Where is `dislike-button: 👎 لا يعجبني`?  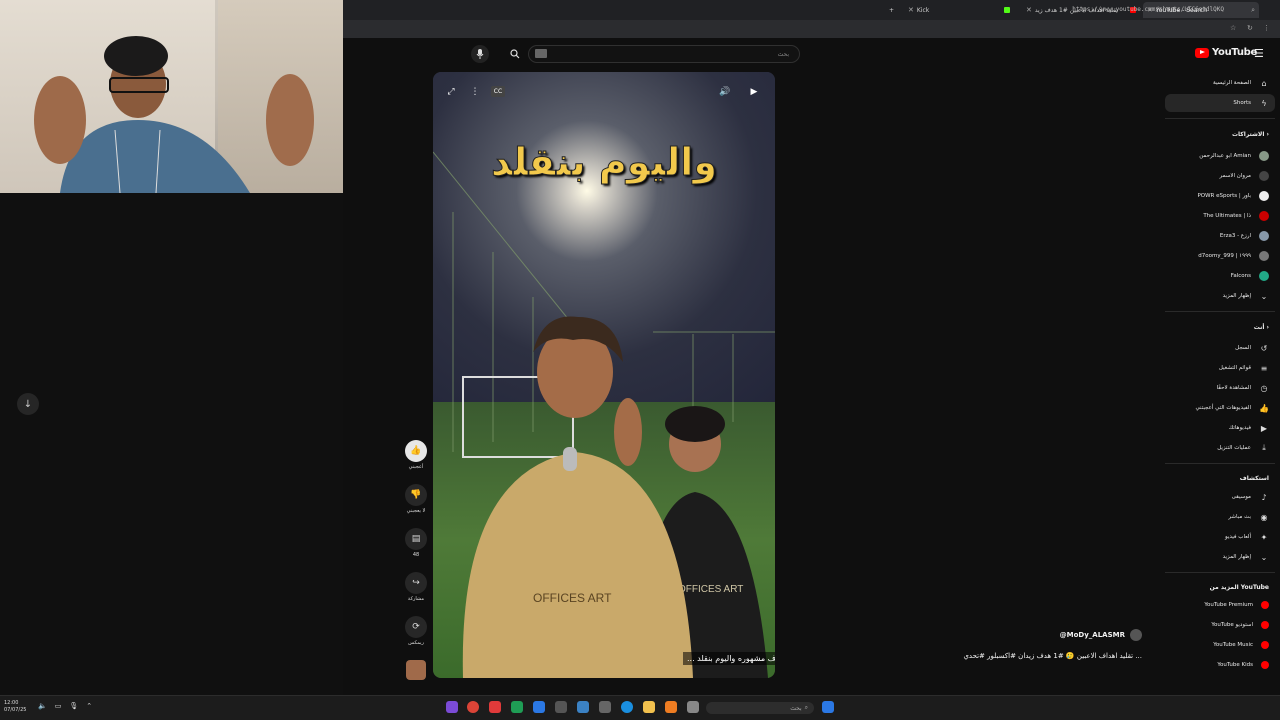
dislike-button: 👎 لا يعجبني is located at coordinates (416, 499).